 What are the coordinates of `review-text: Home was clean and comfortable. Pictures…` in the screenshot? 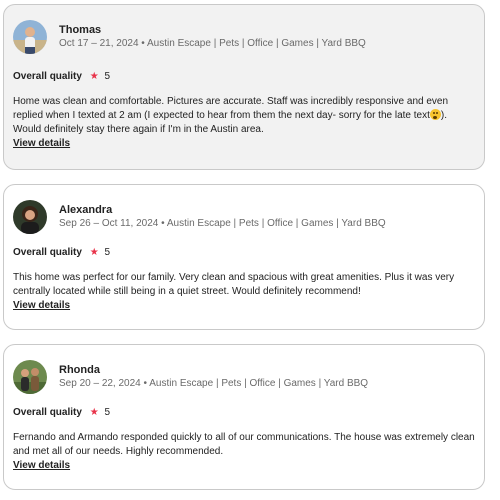 It's located at (244, 123).